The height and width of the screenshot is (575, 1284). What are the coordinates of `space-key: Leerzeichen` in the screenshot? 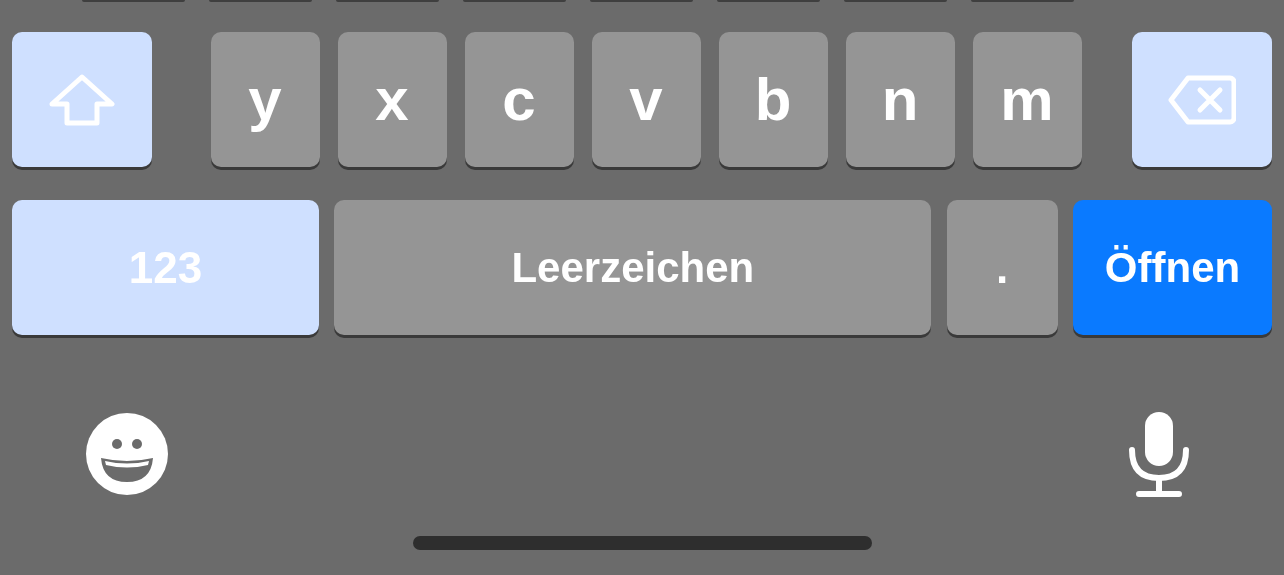 It's located at (633, 267).